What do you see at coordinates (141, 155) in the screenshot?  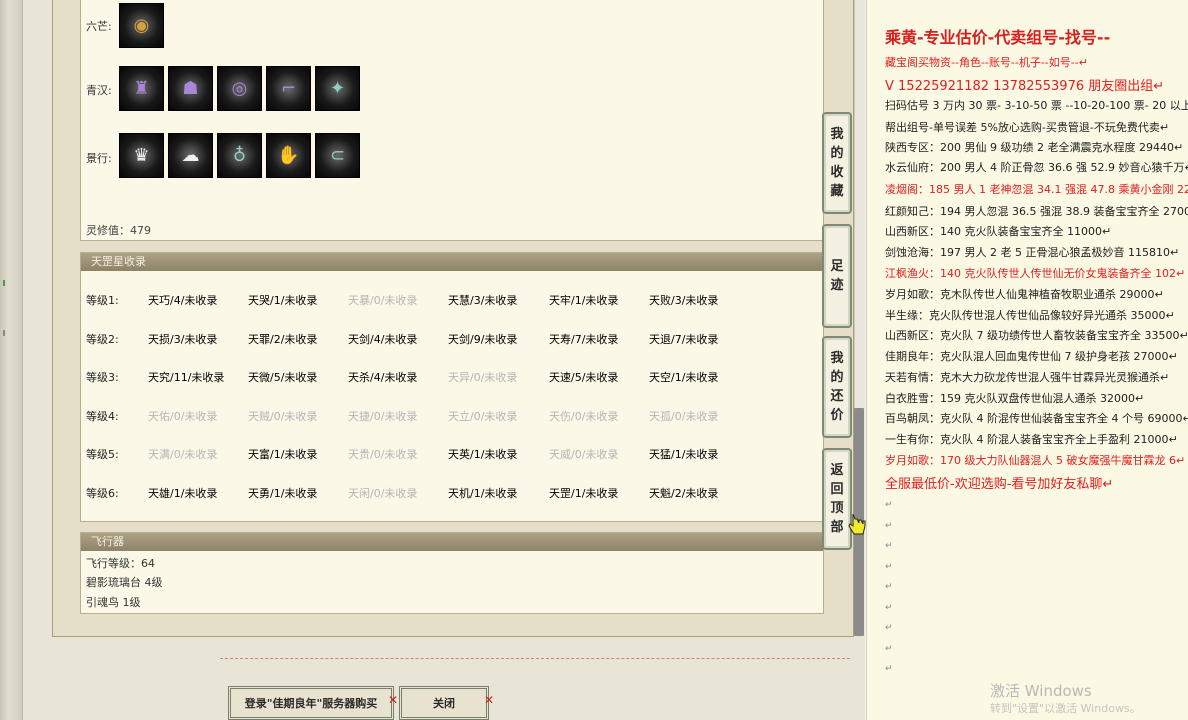 I see `robe-icon: ♛` at bounding box center [141, 155].